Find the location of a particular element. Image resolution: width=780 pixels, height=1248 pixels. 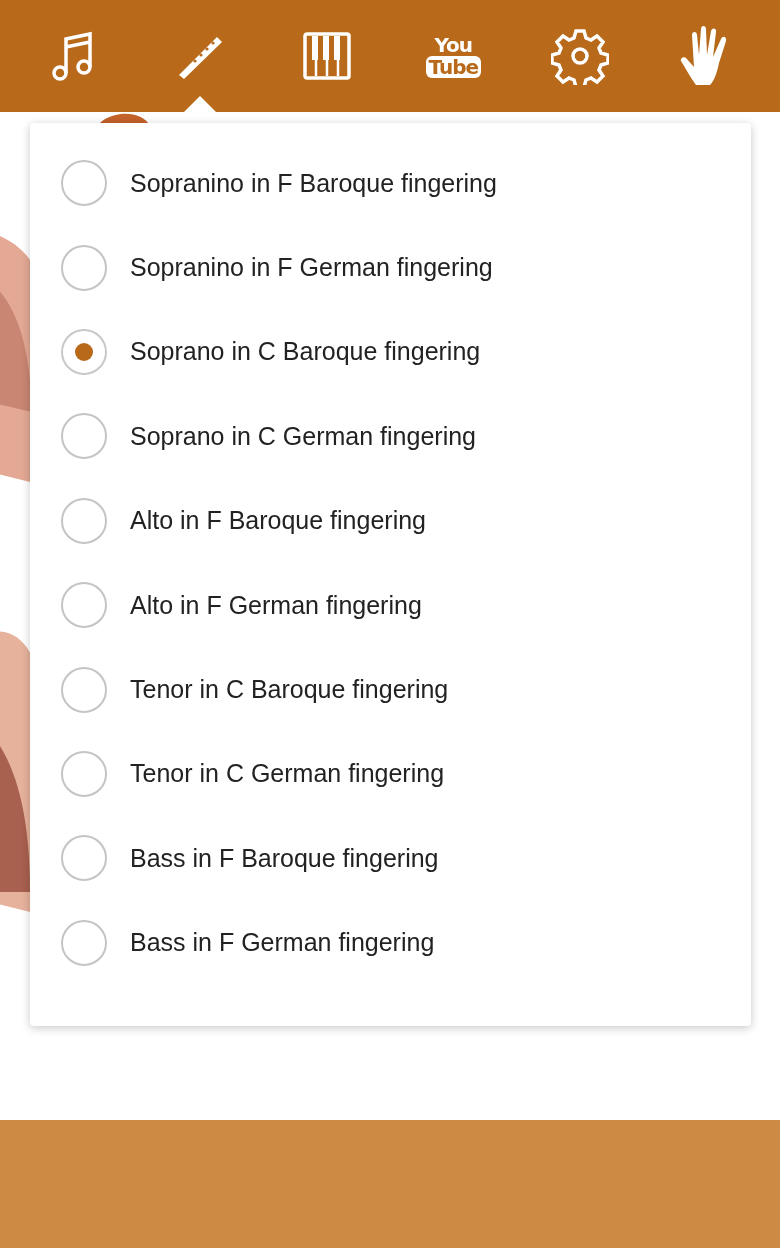

instrument-option: Tenor in C Baroque fingering is located at coordinates (390, 689).